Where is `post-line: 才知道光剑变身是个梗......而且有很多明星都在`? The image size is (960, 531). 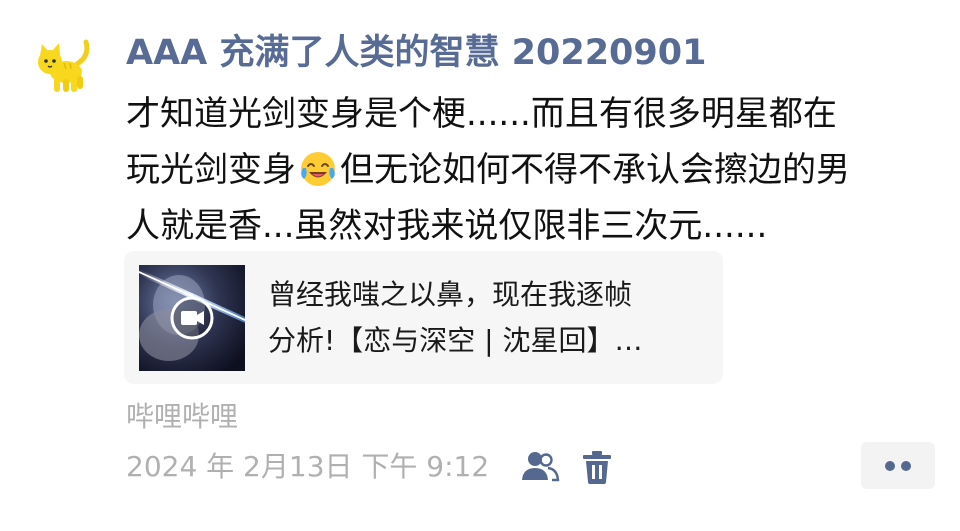
post-line: 才知道光剑变身是个梗......而且有很多明星都在 is located at coordinates (481, 114).